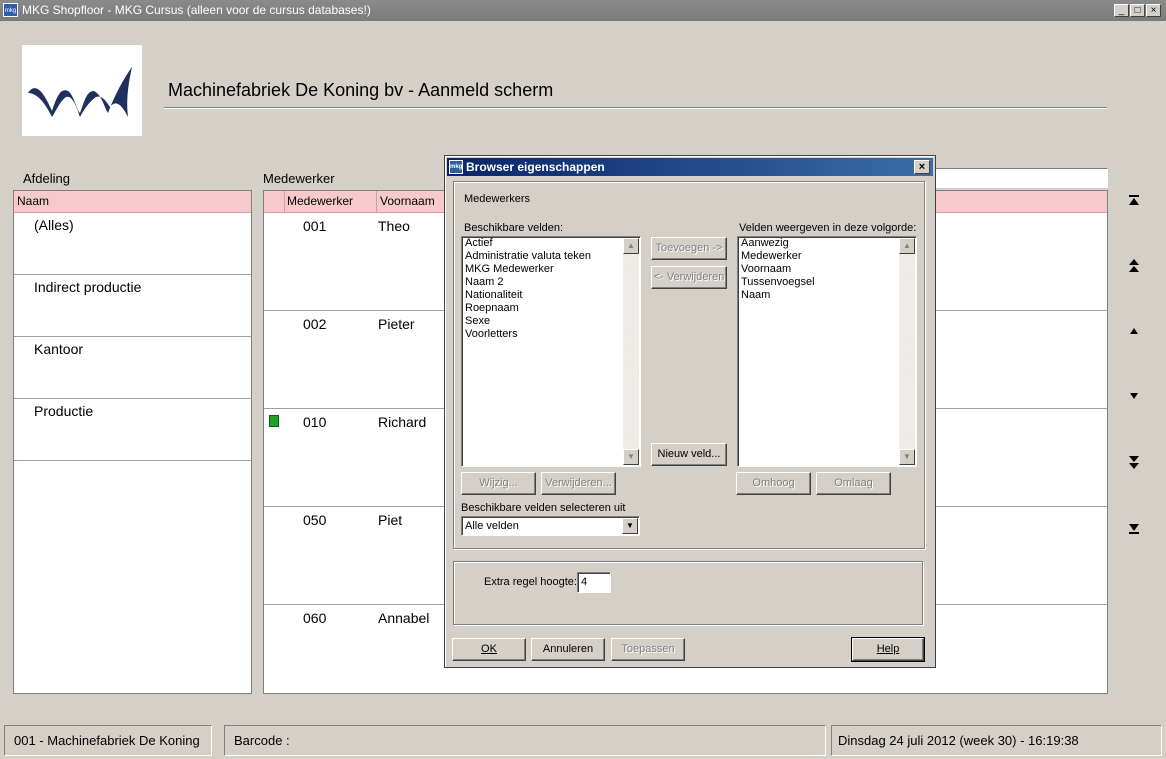 Image resolution: width=1166 pixels, height=759 pixels. Describe the element at coordinates (550, 526) in the screenshot. I see `fields-source-select: Alle velden ▼` at that location.